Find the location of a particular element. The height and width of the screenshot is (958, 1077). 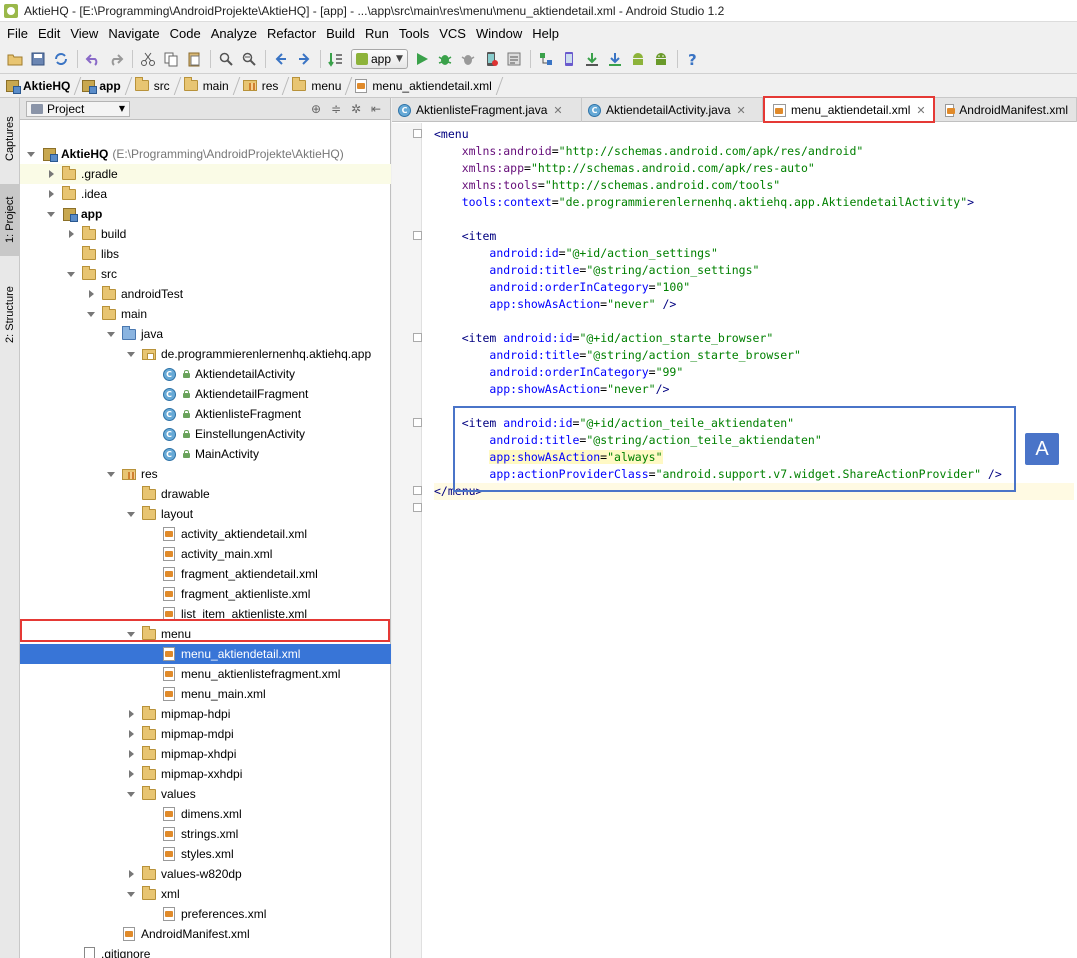

tree-node: AndroidManifest.xml is located at coordinates (205, 934).